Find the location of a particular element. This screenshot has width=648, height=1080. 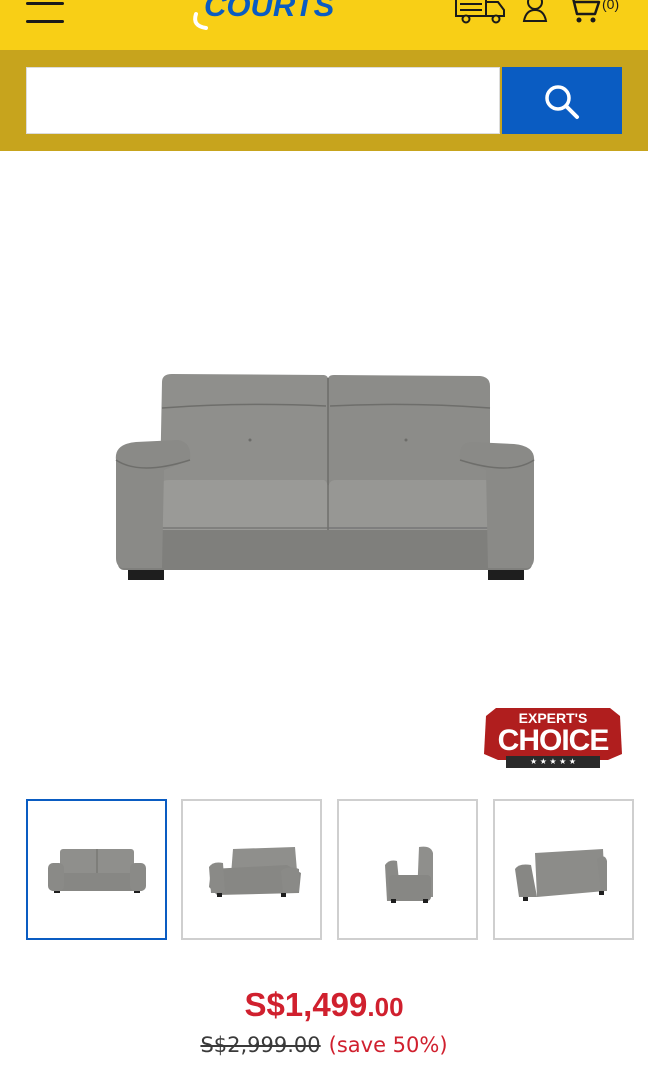

delivery-truck-icon is located at coordinates (481, 12).